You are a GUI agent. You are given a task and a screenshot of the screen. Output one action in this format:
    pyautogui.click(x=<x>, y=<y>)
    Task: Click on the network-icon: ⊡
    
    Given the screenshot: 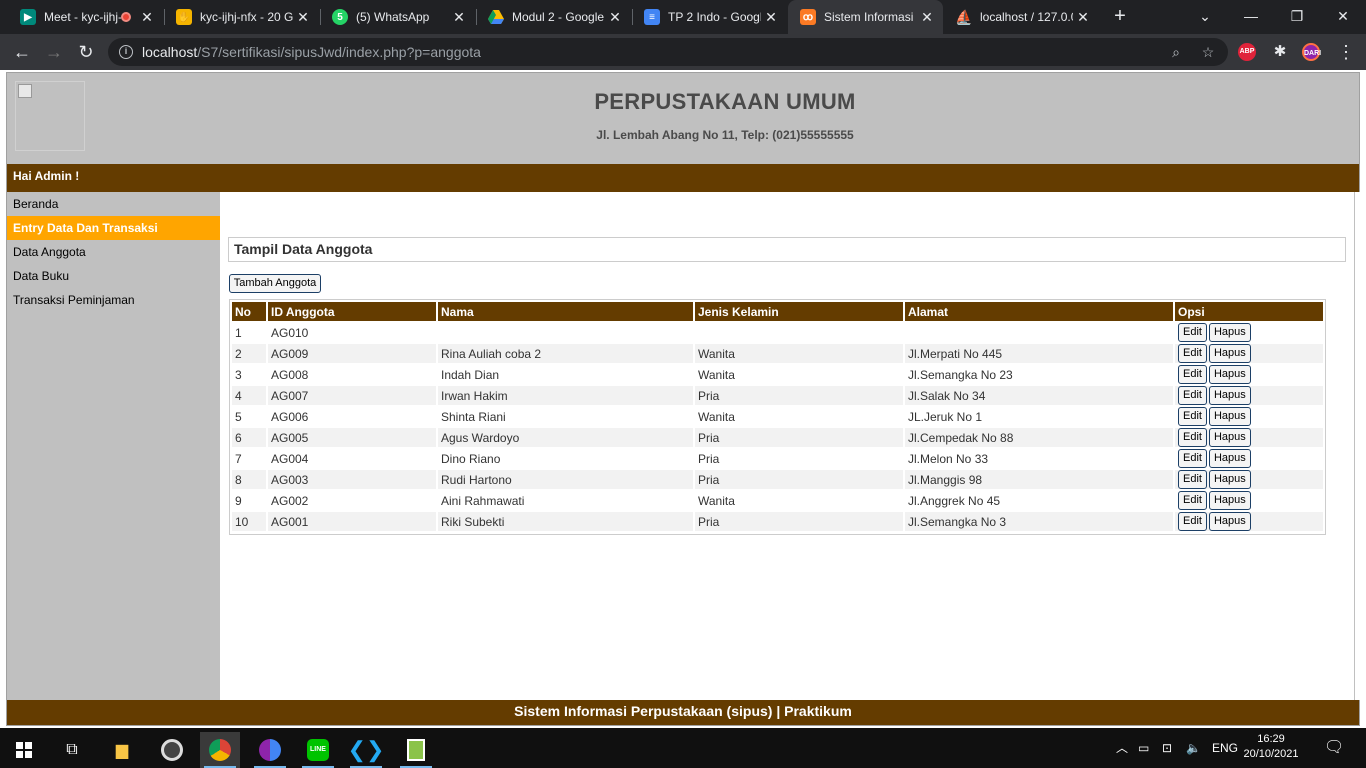 What is the action you would take?
    pyautogui.click(x=1167, y=748)
    